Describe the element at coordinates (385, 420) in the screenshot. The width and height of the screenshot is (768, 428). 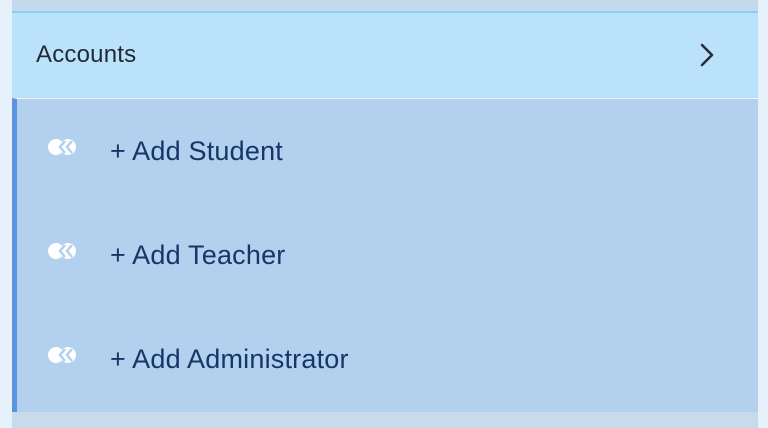
I see `bottom-divider` at that location.